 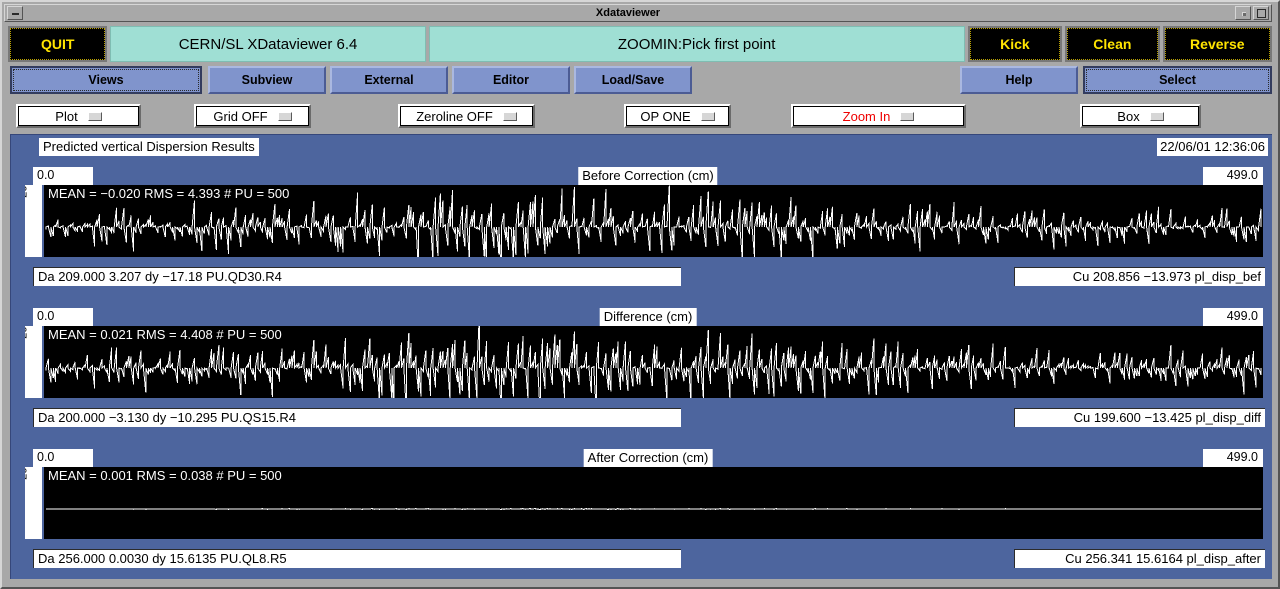 I want to click on window-titlebar: Xdataviewer, so click(x=638, y=13).